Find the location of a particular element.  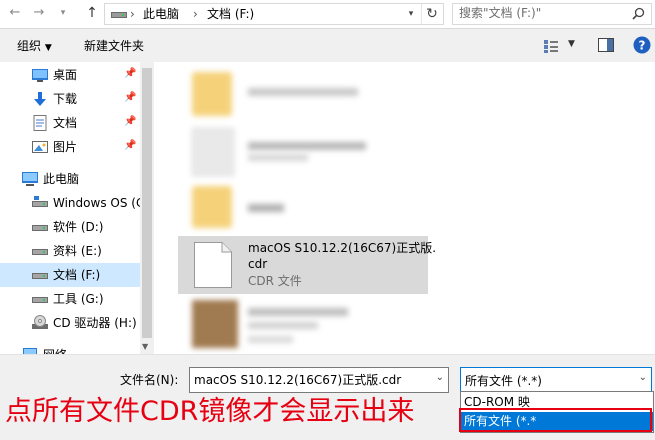

network-icon is located at coordinates (30, 351).